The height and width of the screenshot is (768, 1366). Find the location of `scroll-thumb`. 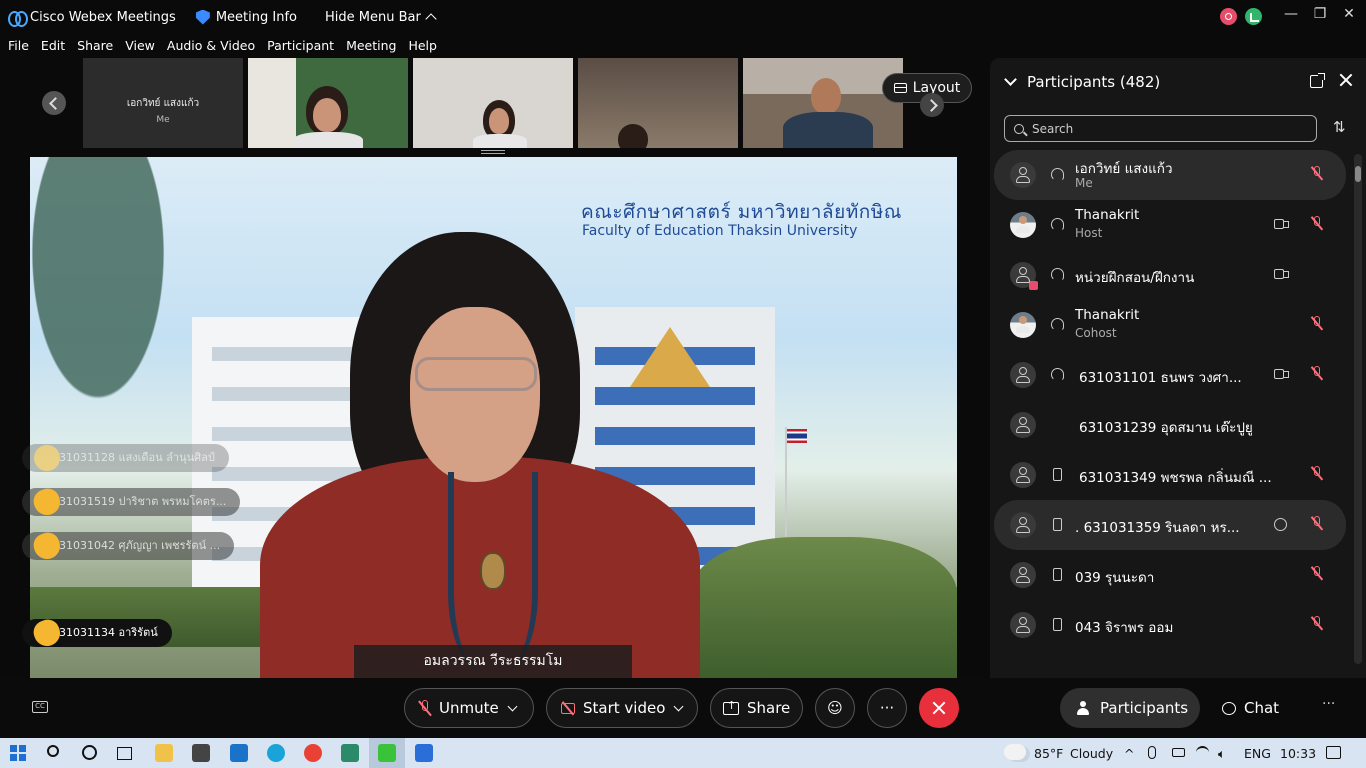

scroll-thumb is located at coordinates (1358, 174).